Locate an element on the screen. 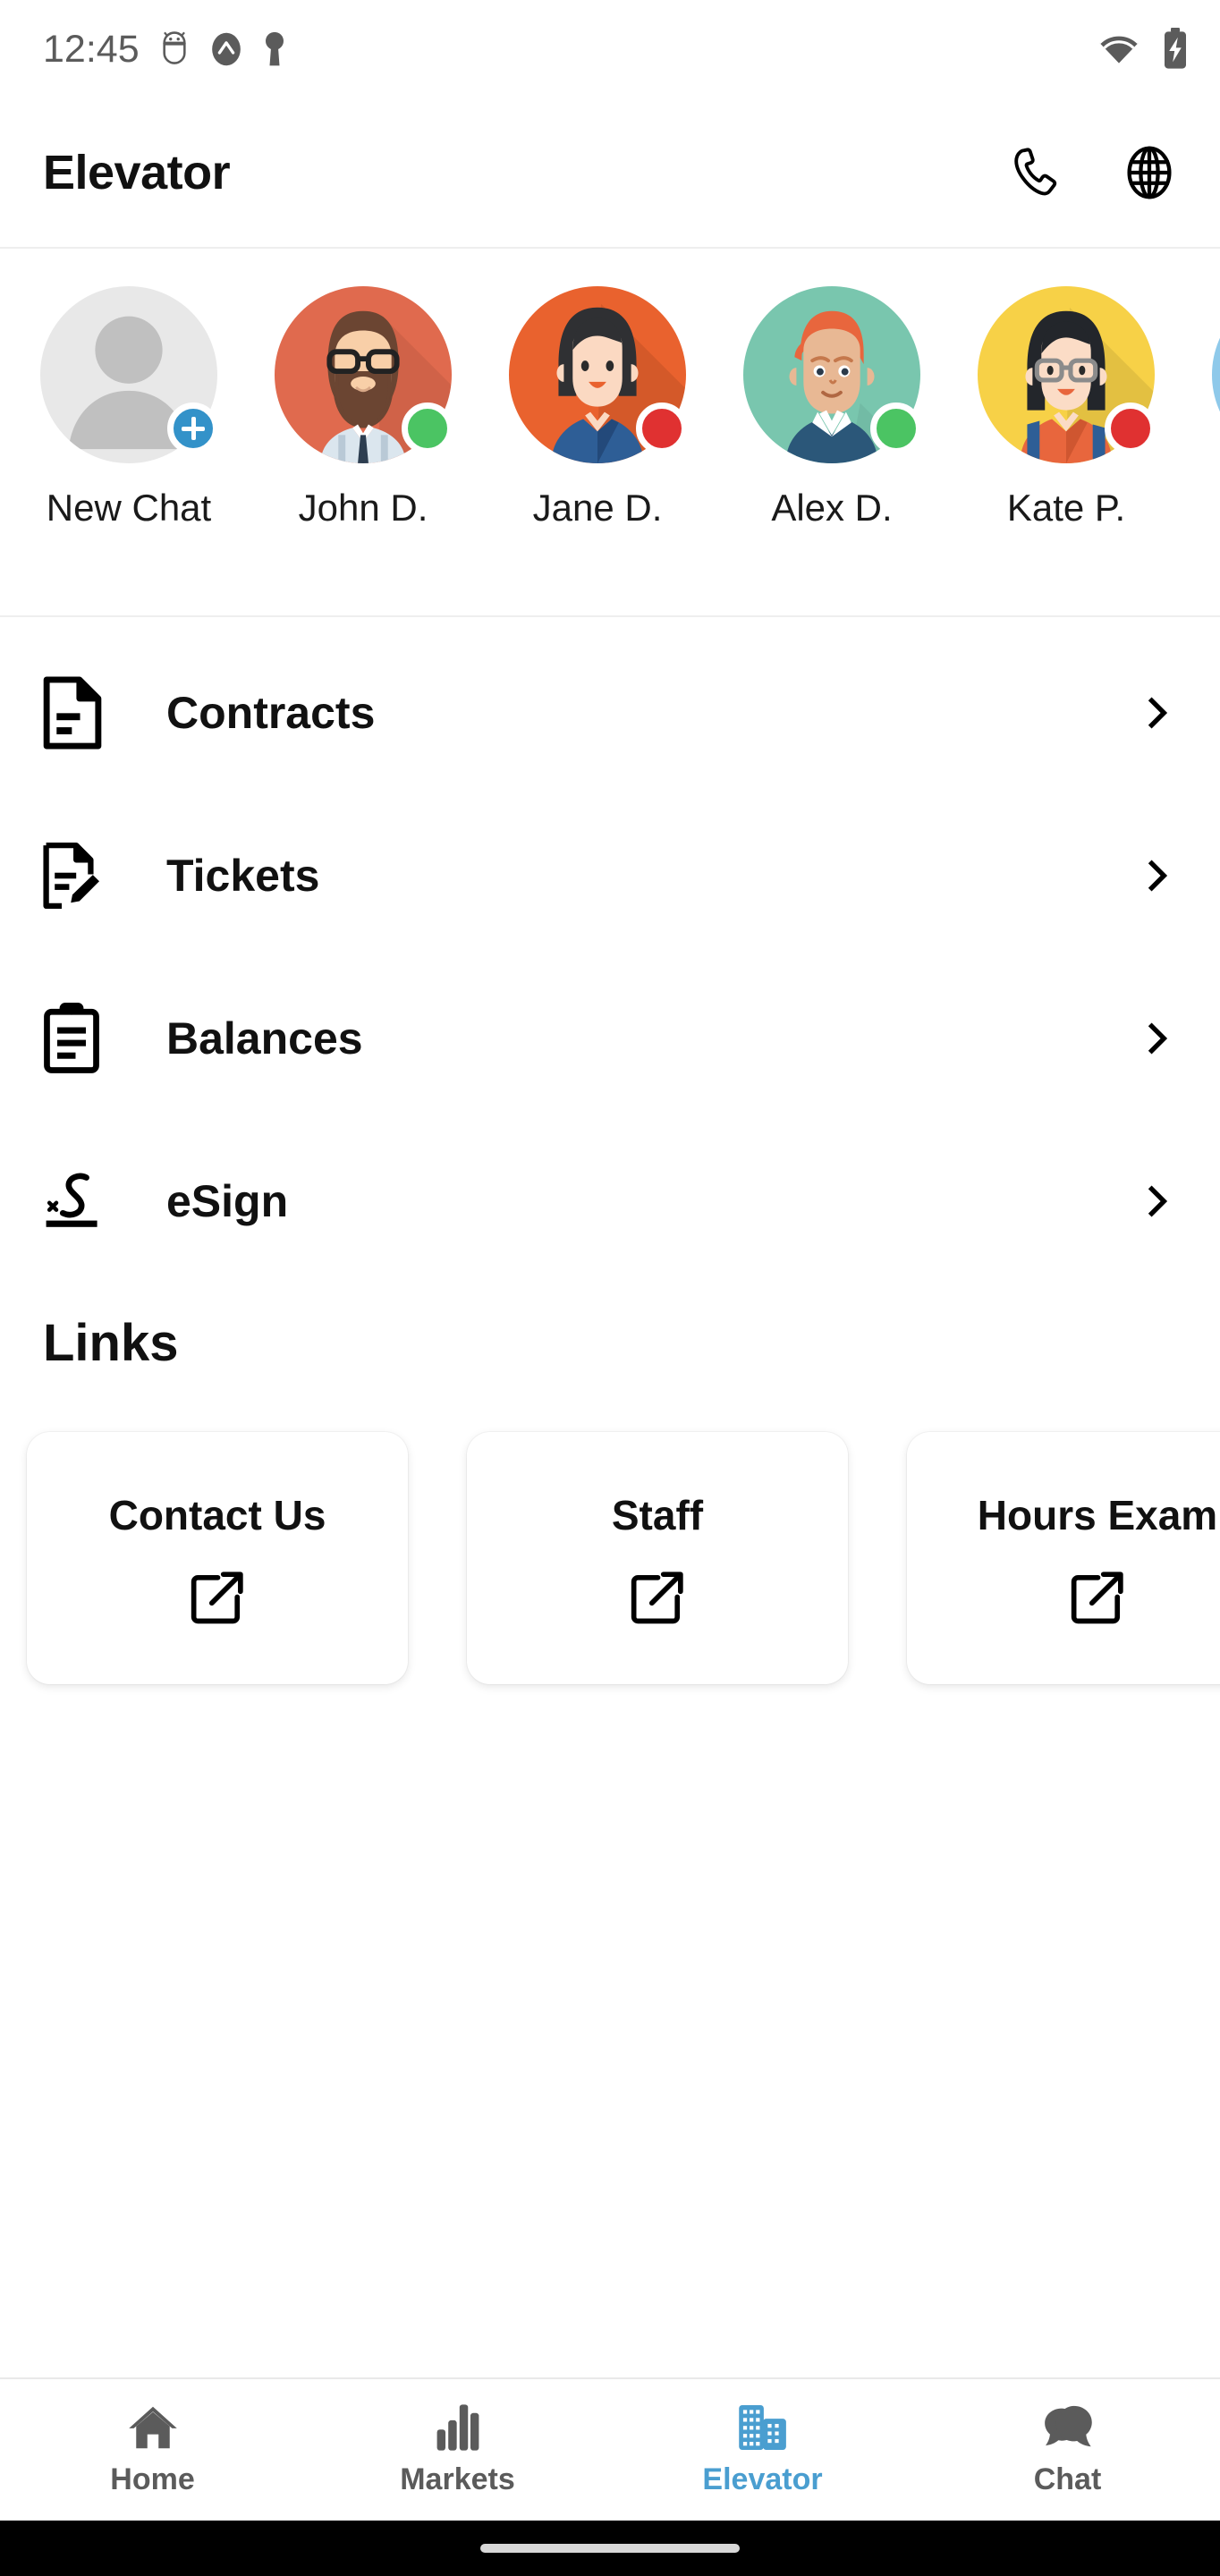 The width and height of the screenshot is (1220, 2576). menu-row-balances: Balances is located at coordinates (610, 1038).